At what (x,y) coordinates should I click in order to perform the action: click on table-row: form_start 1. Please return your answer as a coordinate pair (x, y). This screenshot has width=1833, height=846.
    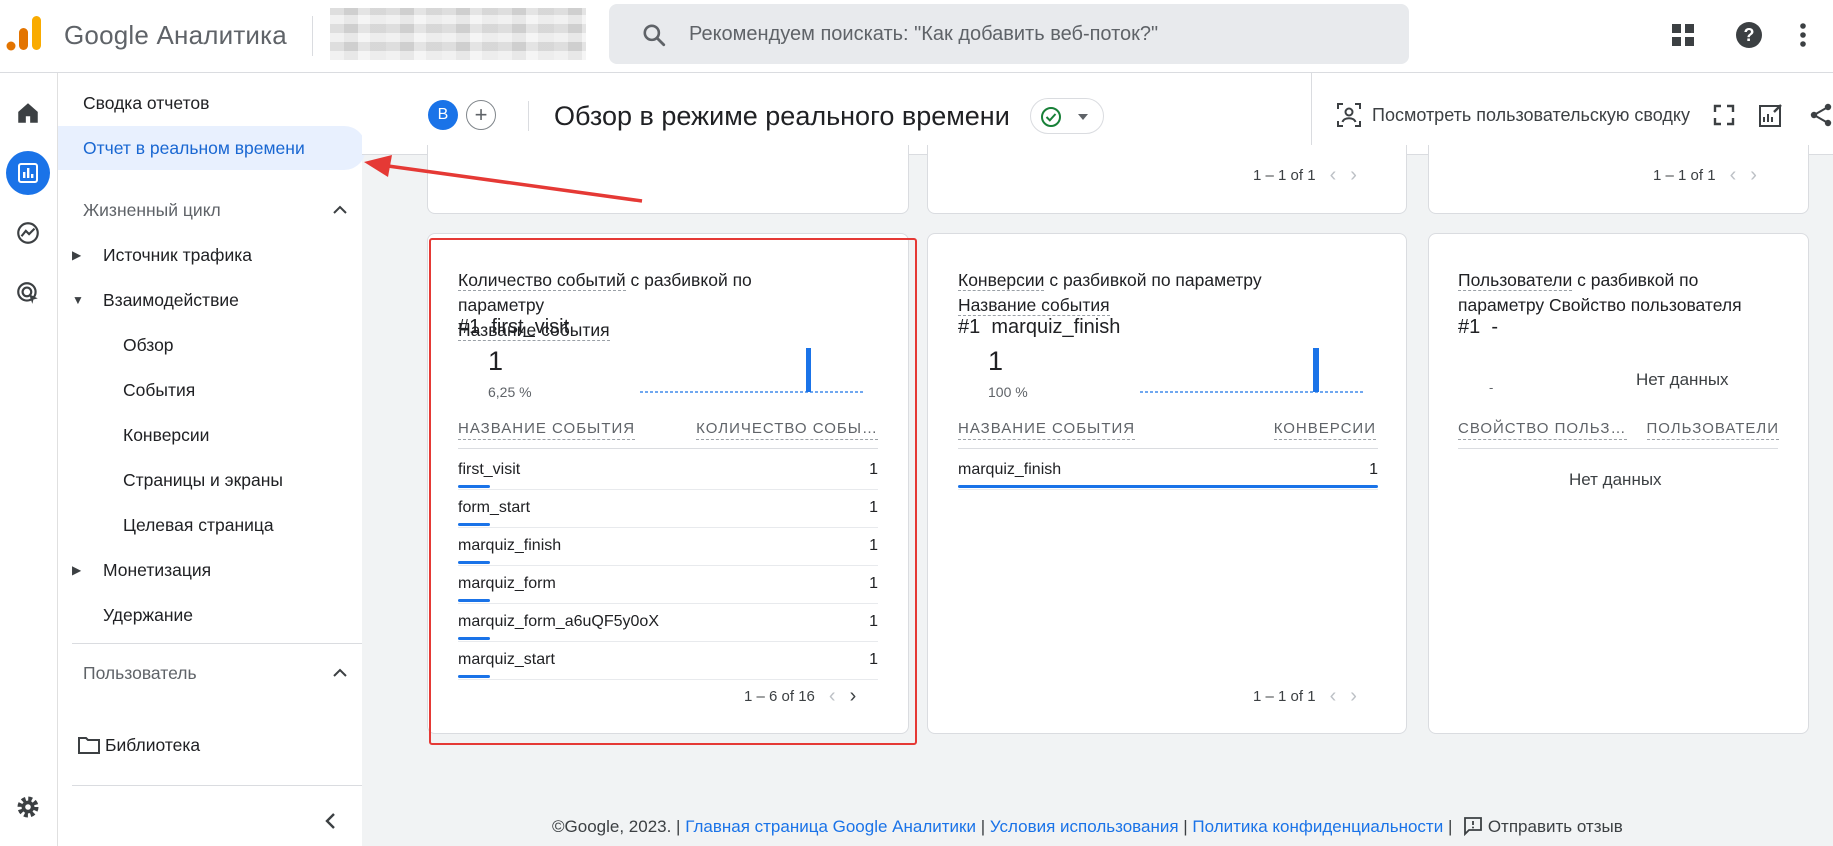
    Looking at the image, I should click on (668, 509).